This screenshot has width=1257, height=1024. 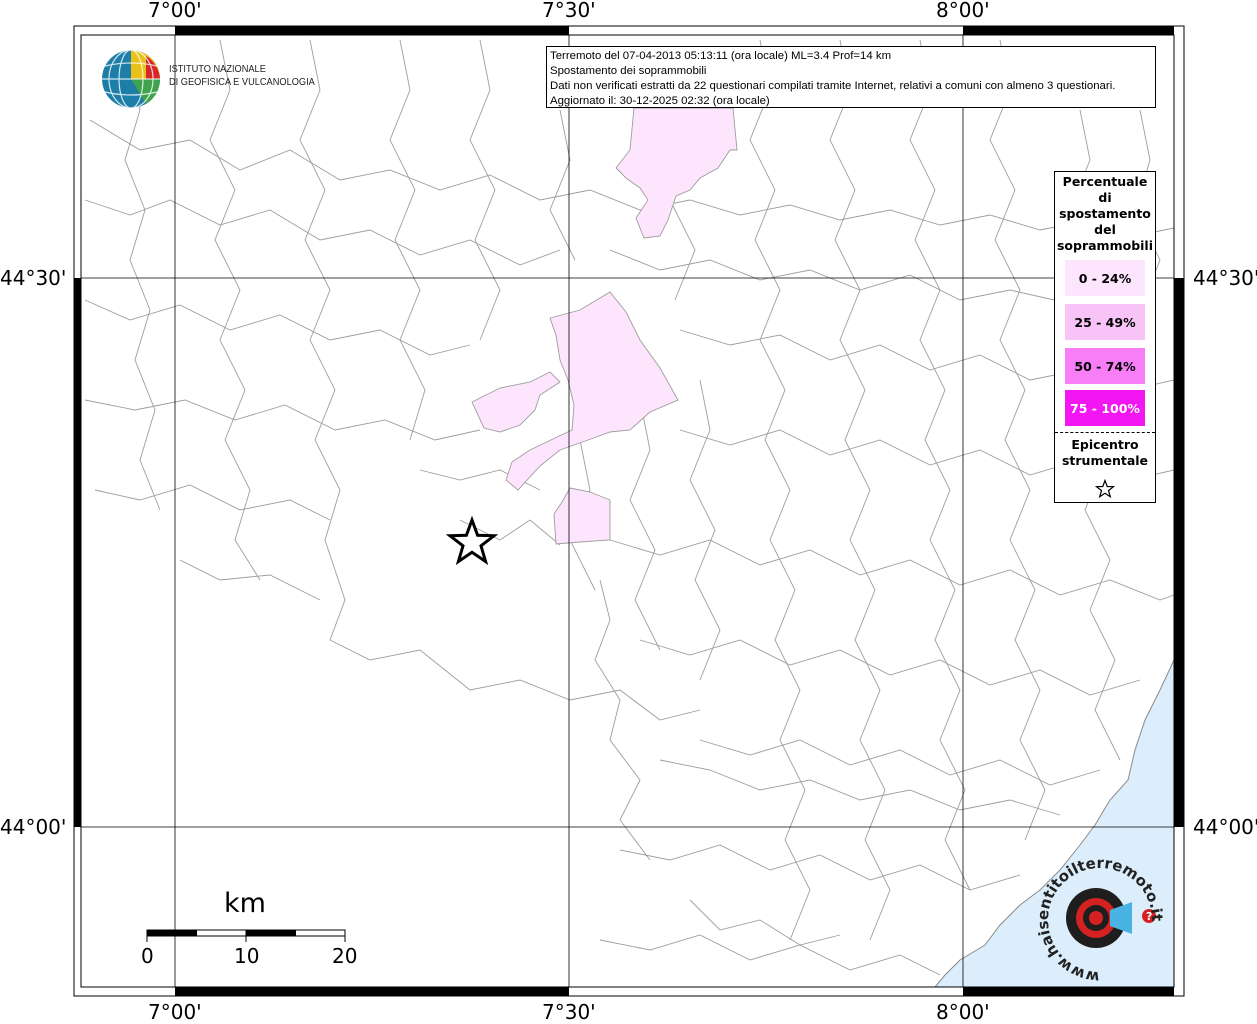 I want to click on legend-epicenter-title: Epicentro strumentale, so click(x=1105, y=453).